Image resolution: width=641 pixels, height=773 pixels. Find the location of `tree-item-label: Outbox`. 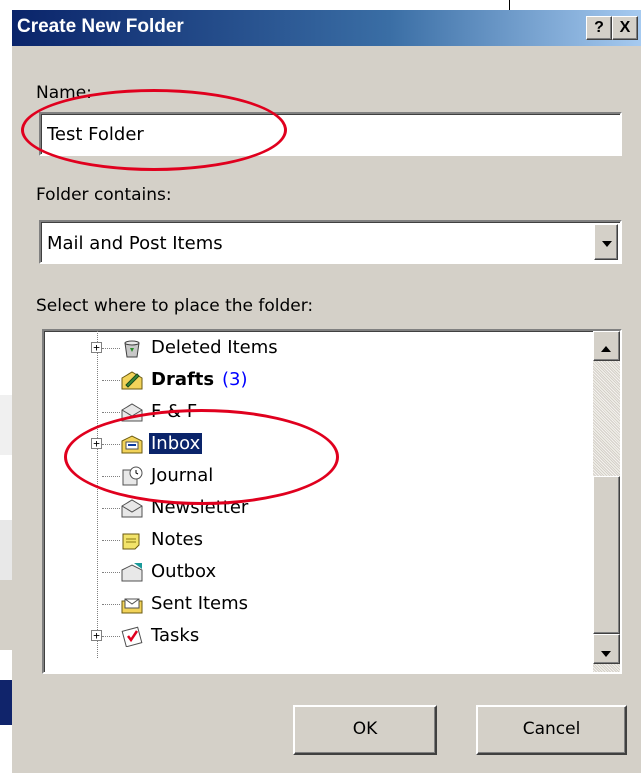

tree-item-label: Outbox is located at coordinates (184, 571).